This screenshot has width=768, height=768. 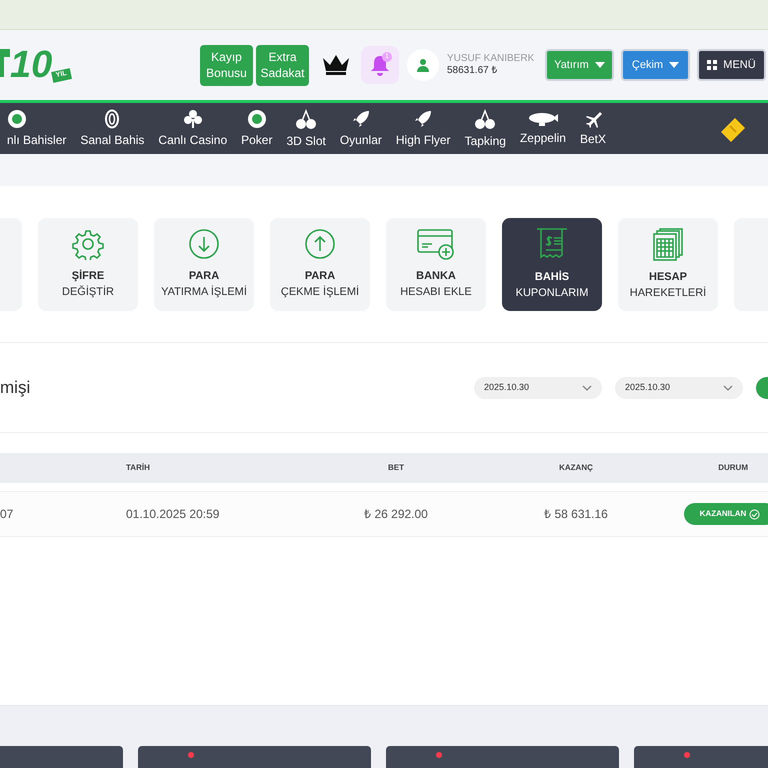 What do you see at coordinates (306, 128) in the screenshot?
I see `nav-item: 3D Slot` at bounding box center [306, 128].